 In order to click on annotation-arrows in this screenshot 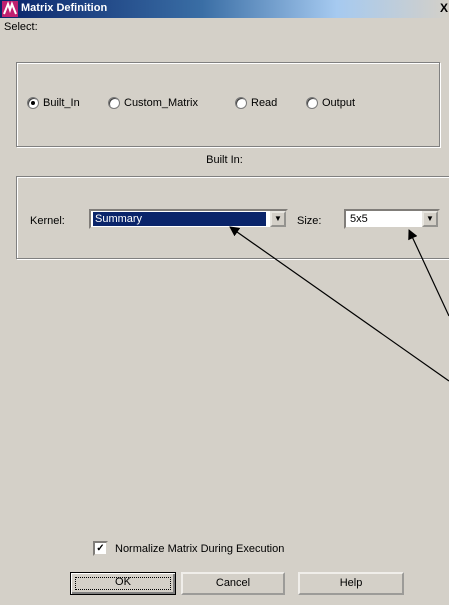, I will do `click(339, 304)`.